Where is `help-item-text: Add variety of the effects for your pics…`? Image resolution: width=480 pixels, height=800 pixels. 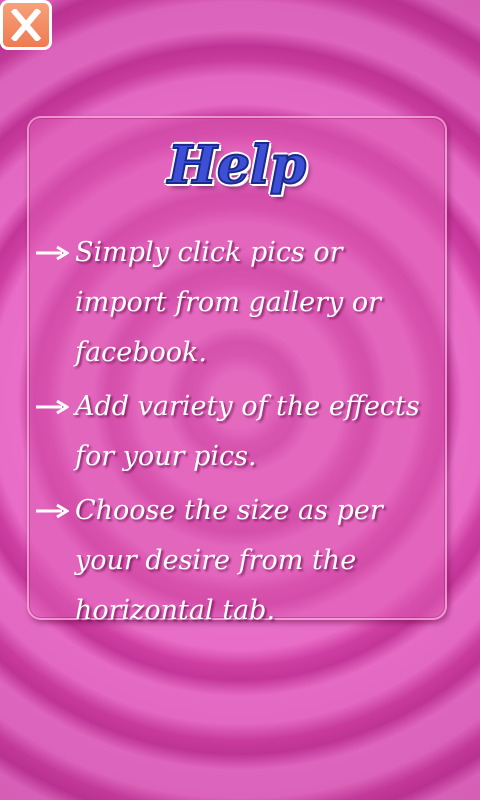
help-item-text: Add variety of the effects for your pics… is located at coordinates (247, 431).